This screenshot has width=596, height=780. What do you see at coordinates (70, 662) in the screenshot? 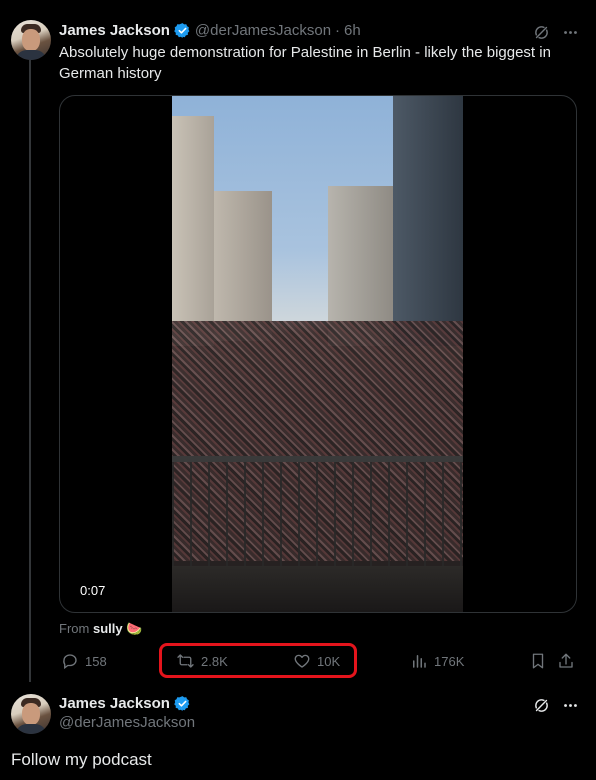
I see `reply-icon` at bounding box center [70, 662].